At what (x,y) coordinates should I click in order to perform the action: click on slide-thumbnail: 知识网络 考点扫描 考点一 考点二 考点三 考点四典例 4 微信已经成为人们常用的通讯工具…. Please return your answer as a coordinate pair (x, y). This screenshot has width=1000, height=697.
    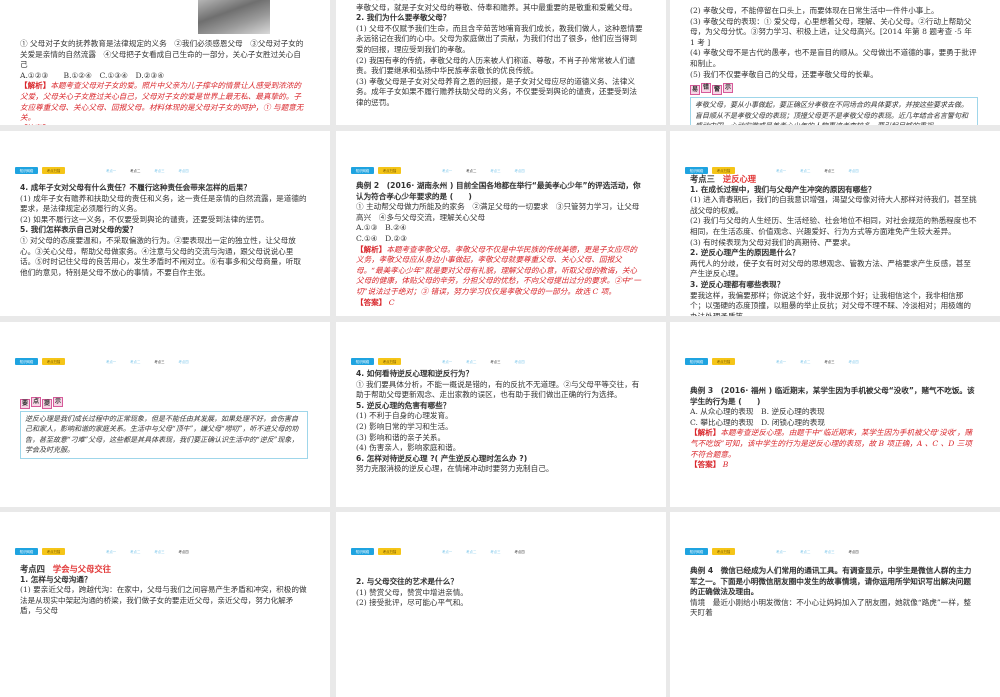
    Looking at the image, I should click on (835, 604).